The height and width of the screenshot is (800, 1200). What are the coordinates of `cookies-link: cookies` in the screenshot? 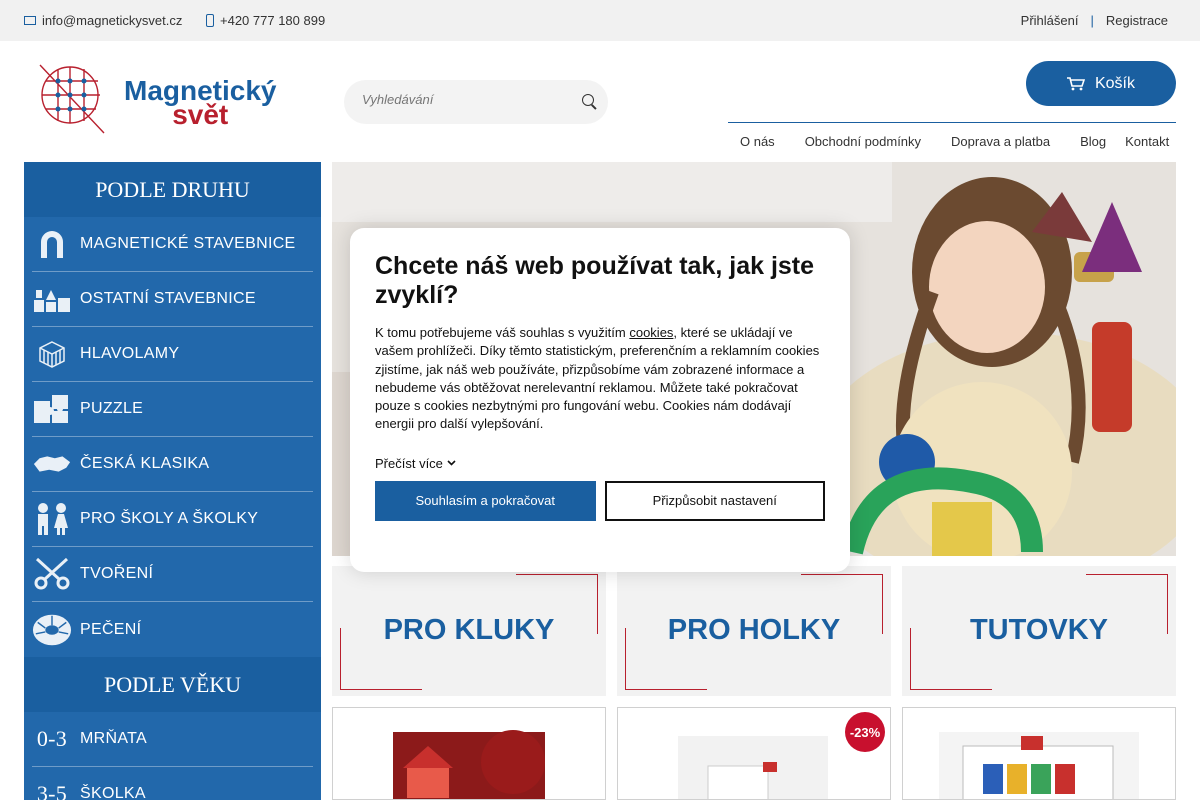 It's located at (651, 332).